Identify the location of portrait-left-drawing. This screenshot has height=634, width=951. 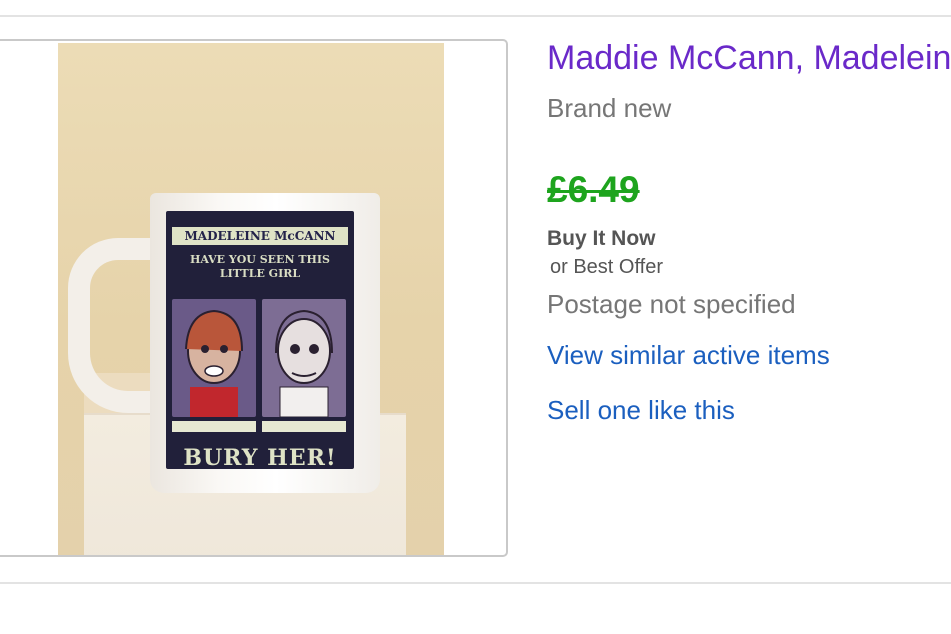
(214, 363).